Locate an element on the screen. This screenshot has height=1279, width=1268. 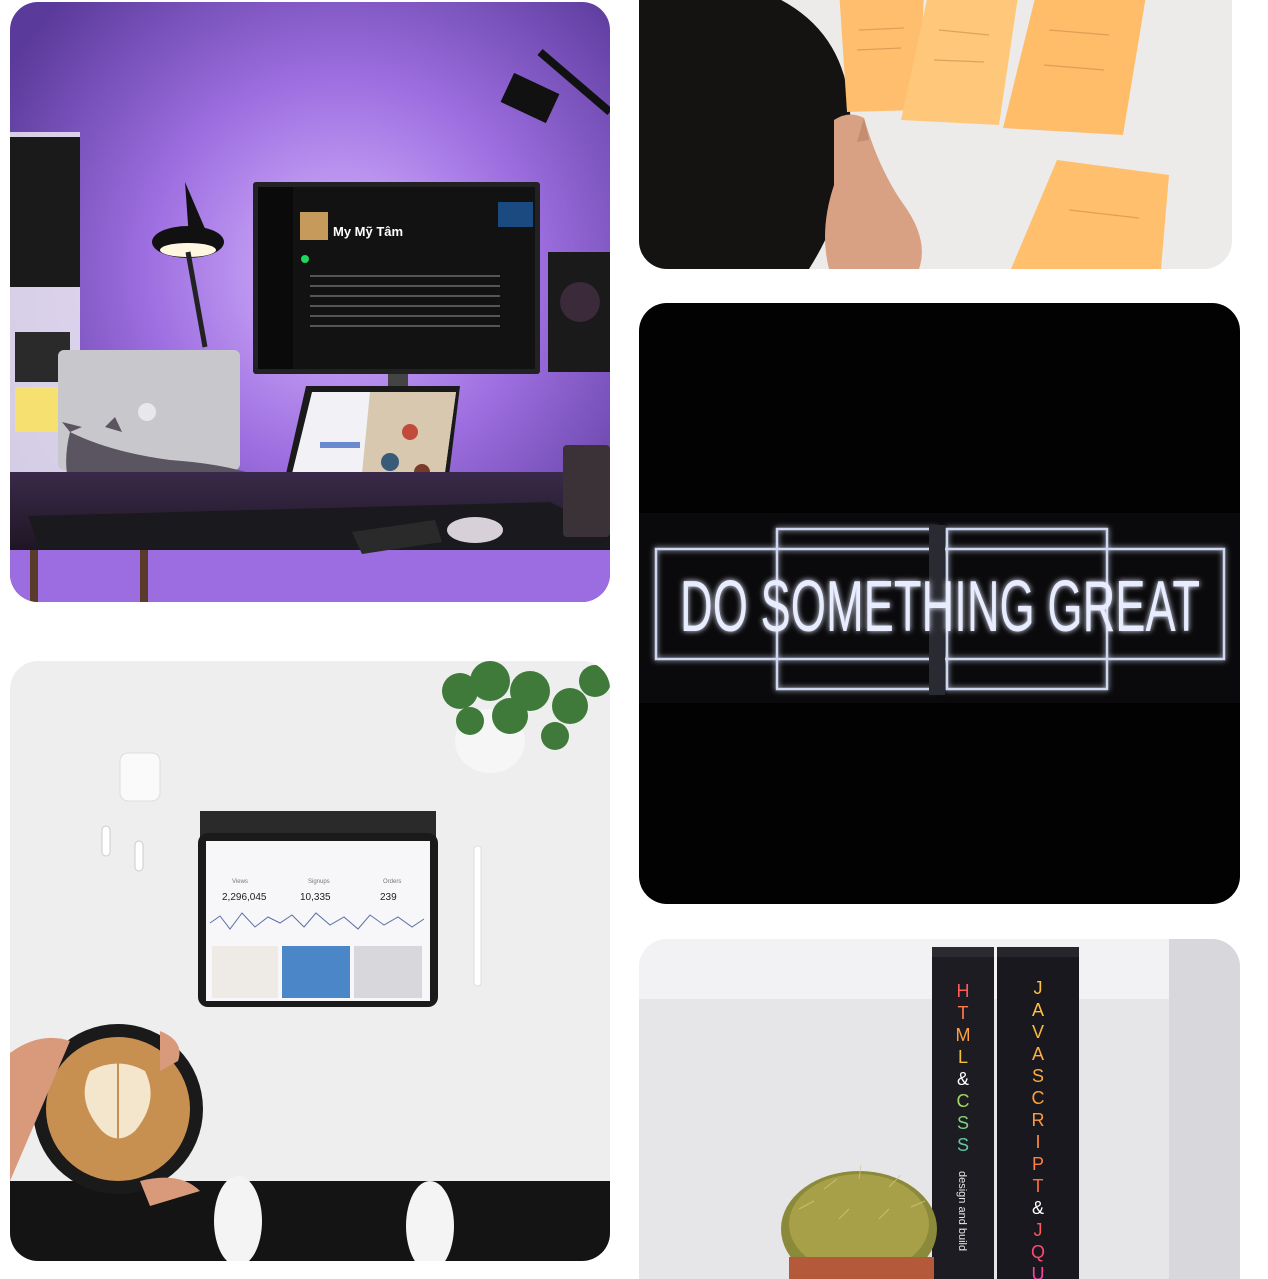
stat-label-1: Signups is located at coordinates (319, 882).